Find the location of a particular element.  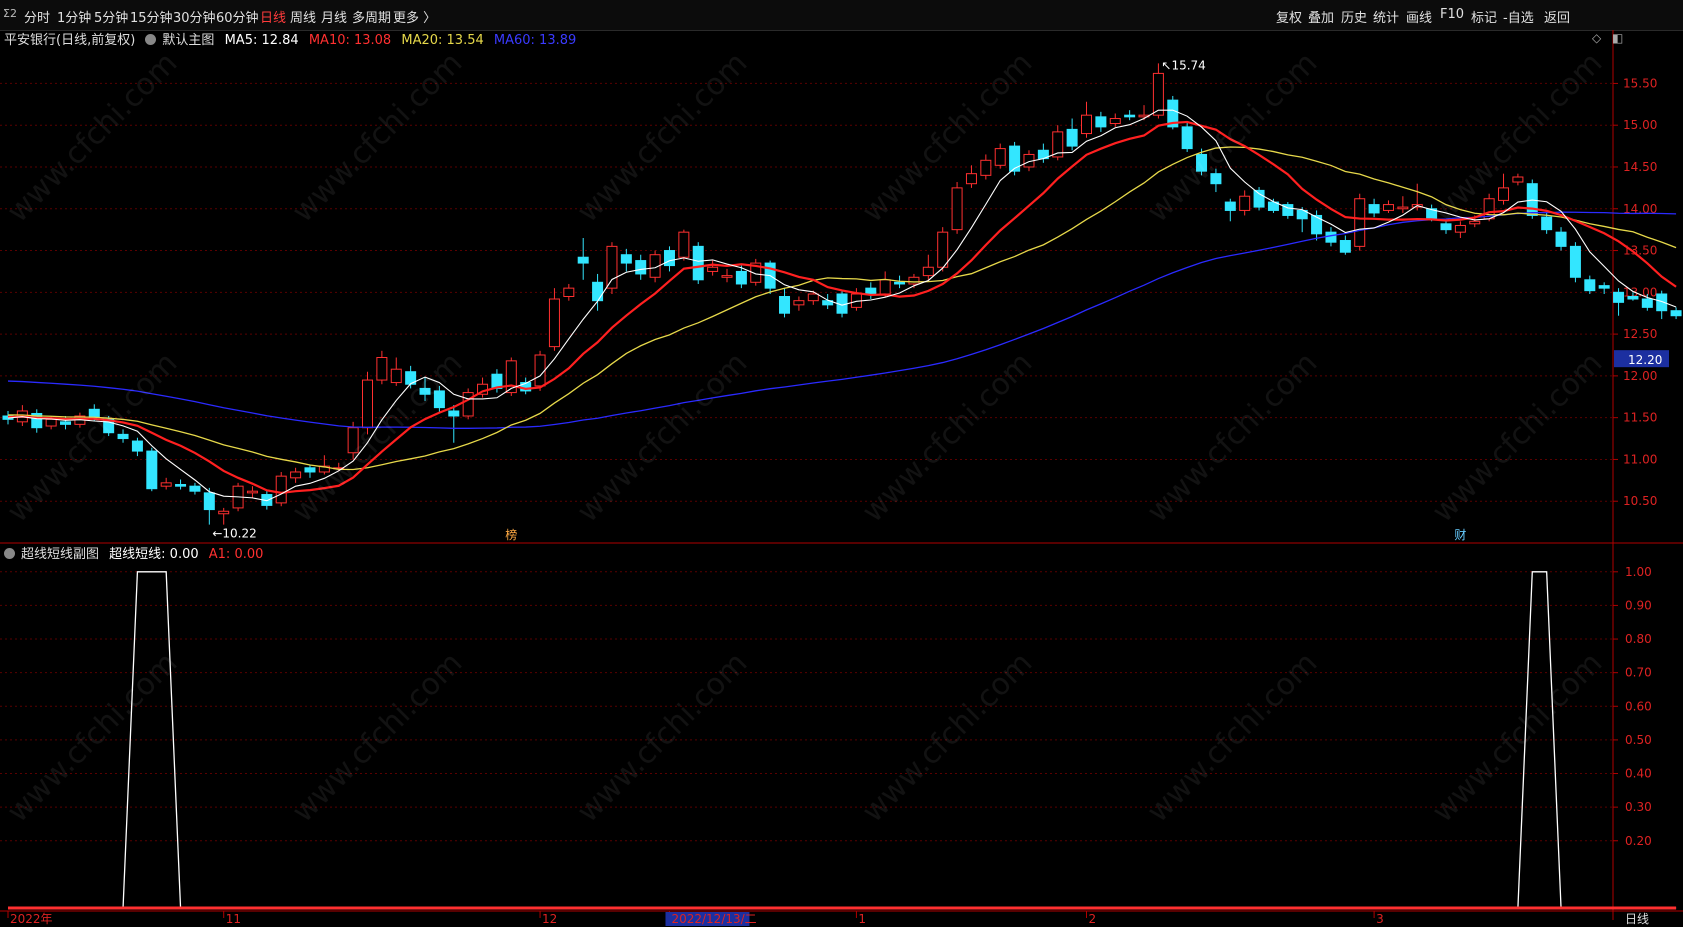

y-tick-label: 11.00 is located at coordinates (1640, 459).